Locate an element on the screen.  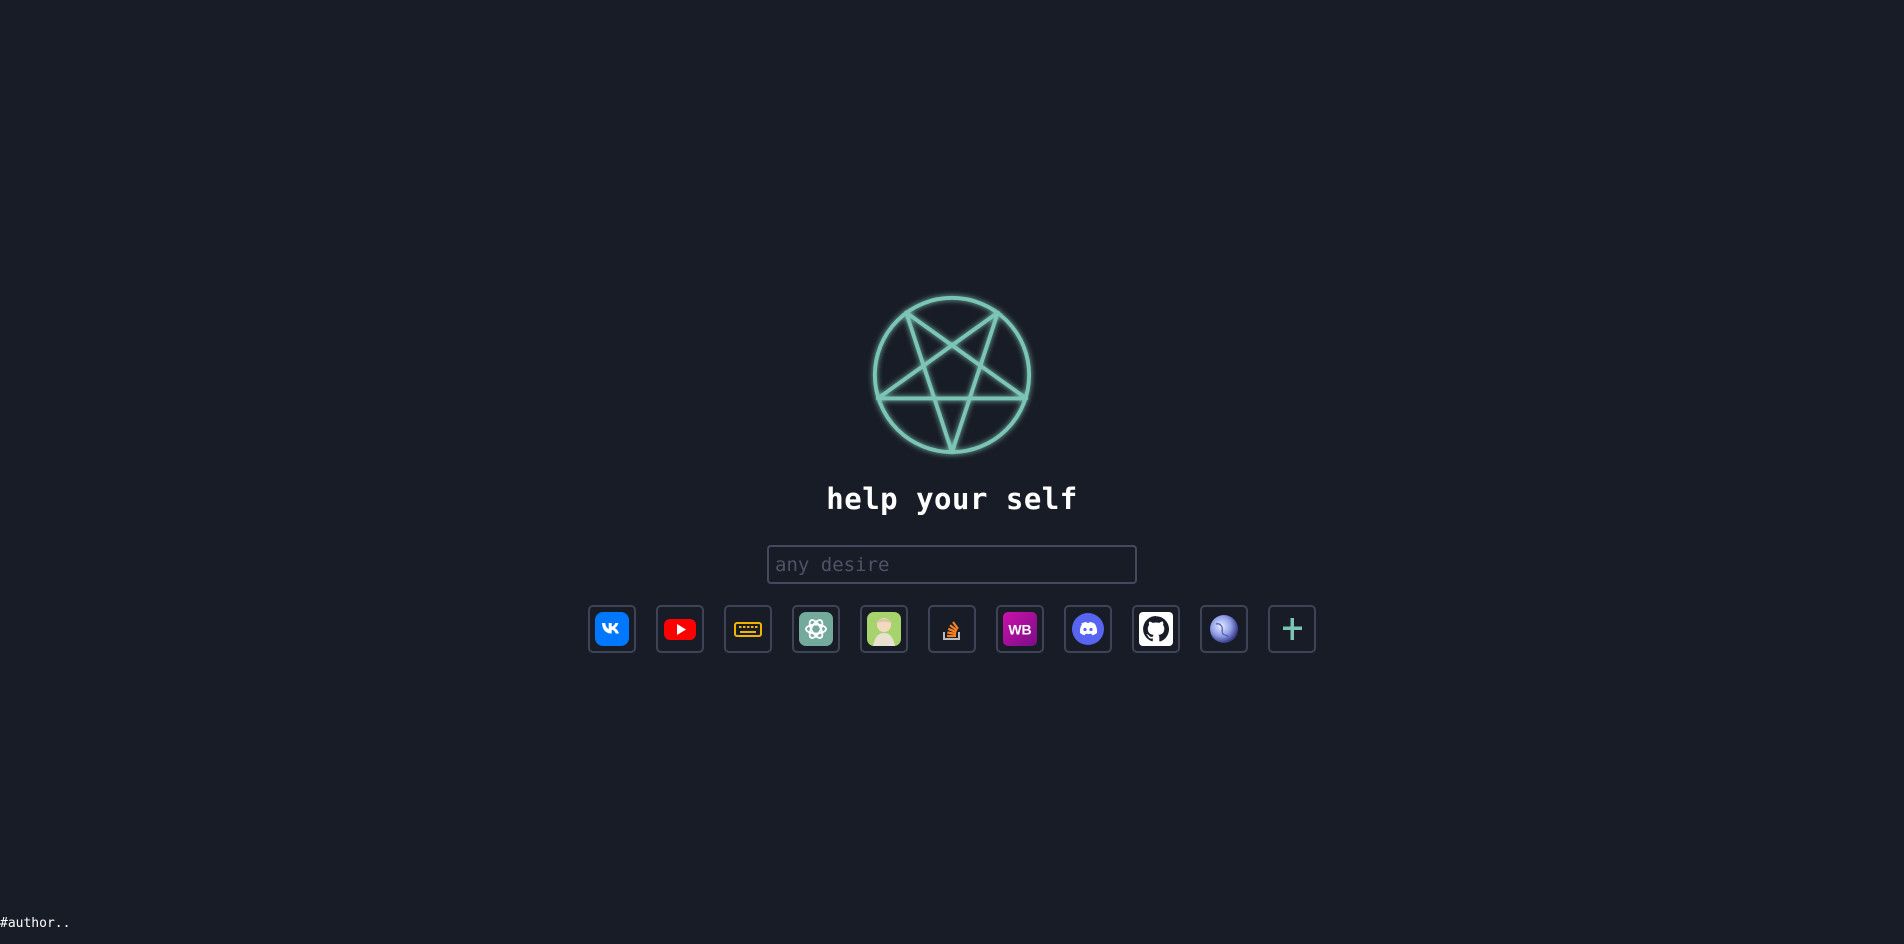
pentagram-logo is located at coordinates (952, 375).